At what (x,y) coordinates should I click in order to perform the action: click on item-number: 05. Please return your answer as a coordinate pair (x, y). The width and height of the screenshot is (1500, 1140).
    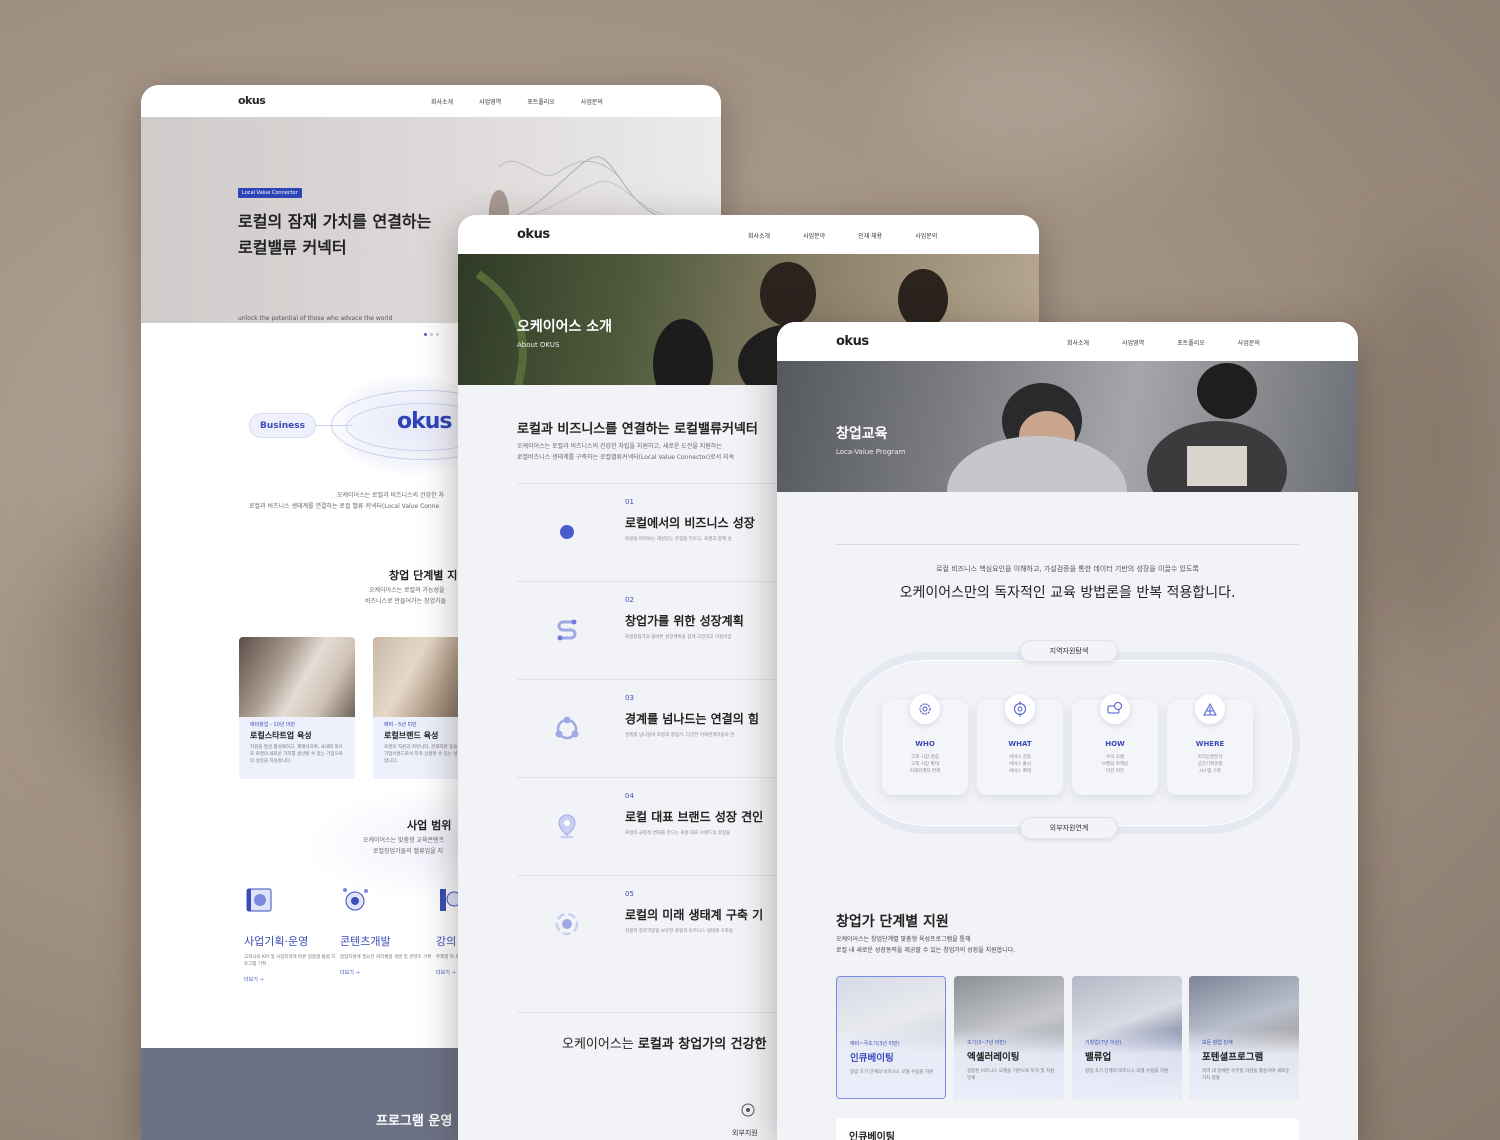
    Looking at the image, I should click on (629, 894).